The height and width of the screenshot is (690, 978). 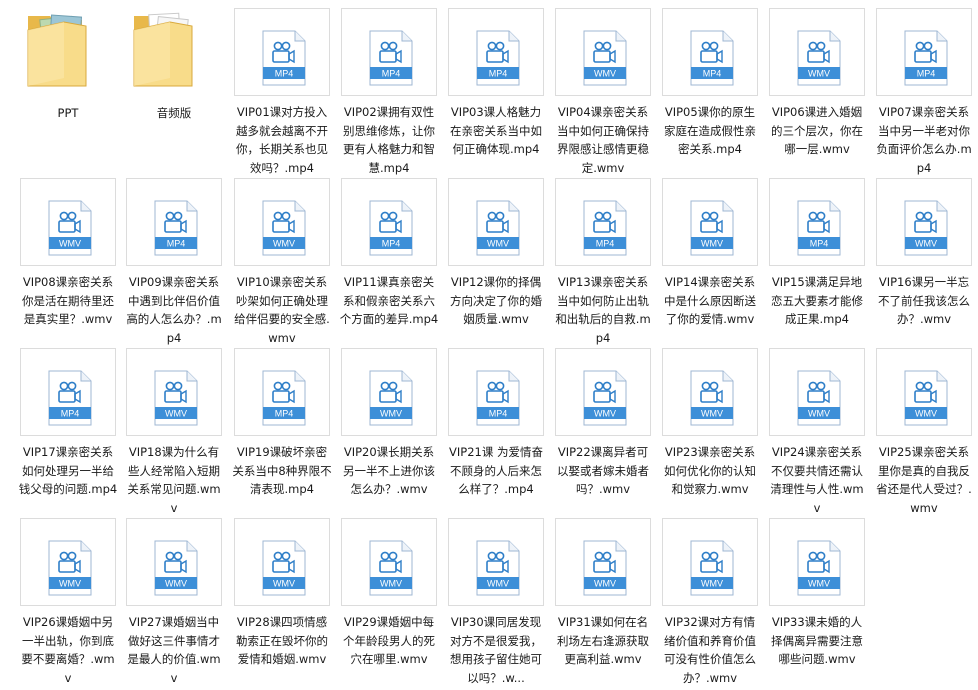 I want to click on file-item: WMV VIP16课另一半忘不了前任我该怎么办？.wmv, so click(x=924, y=260).